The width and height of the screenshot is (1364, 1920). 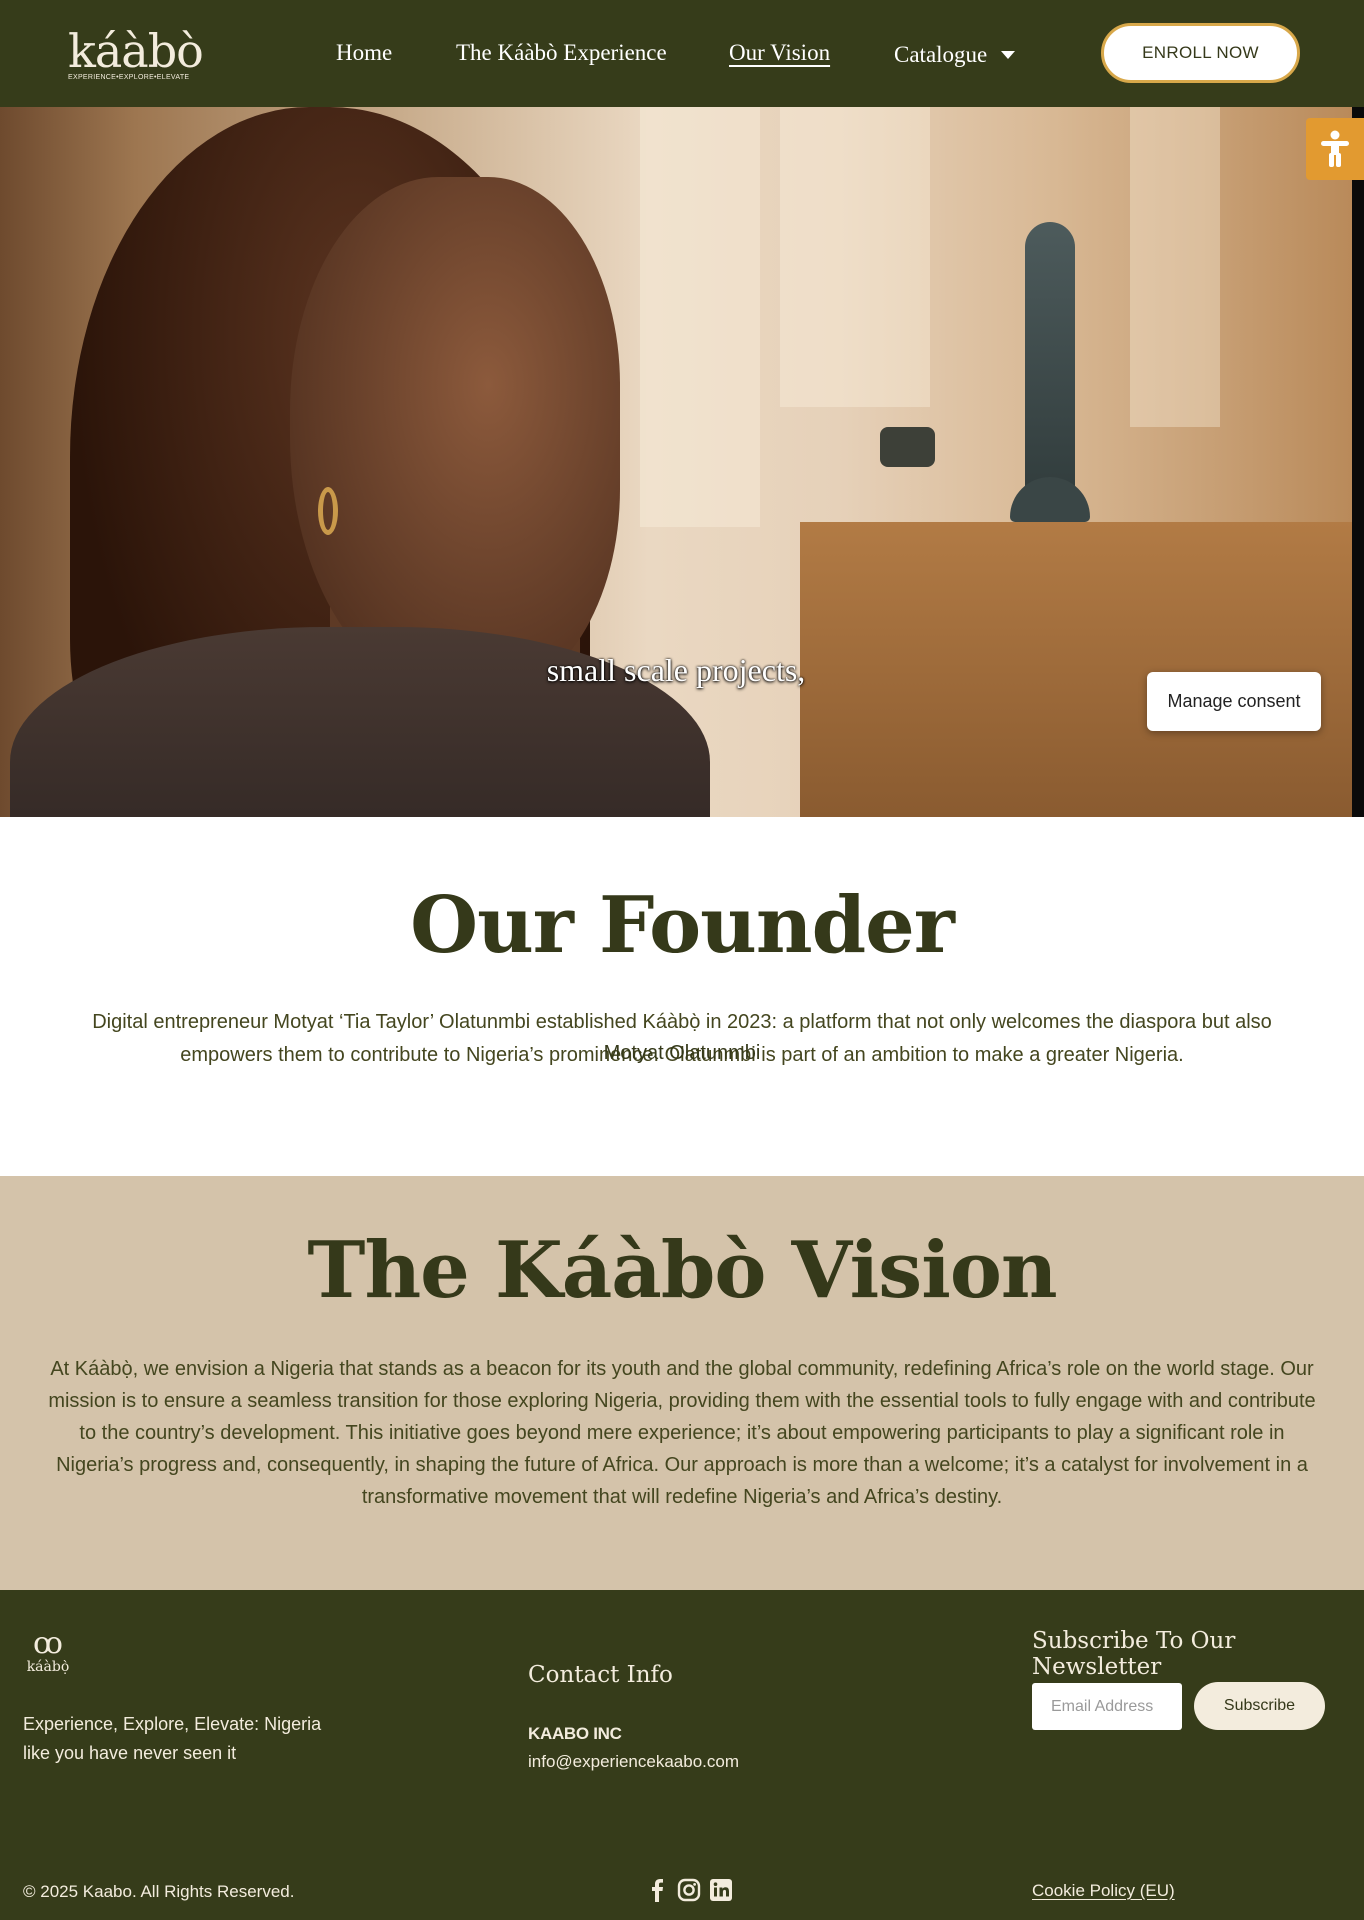 I want to click on founder-heading: Our Founder, so click(x=682, y=925).